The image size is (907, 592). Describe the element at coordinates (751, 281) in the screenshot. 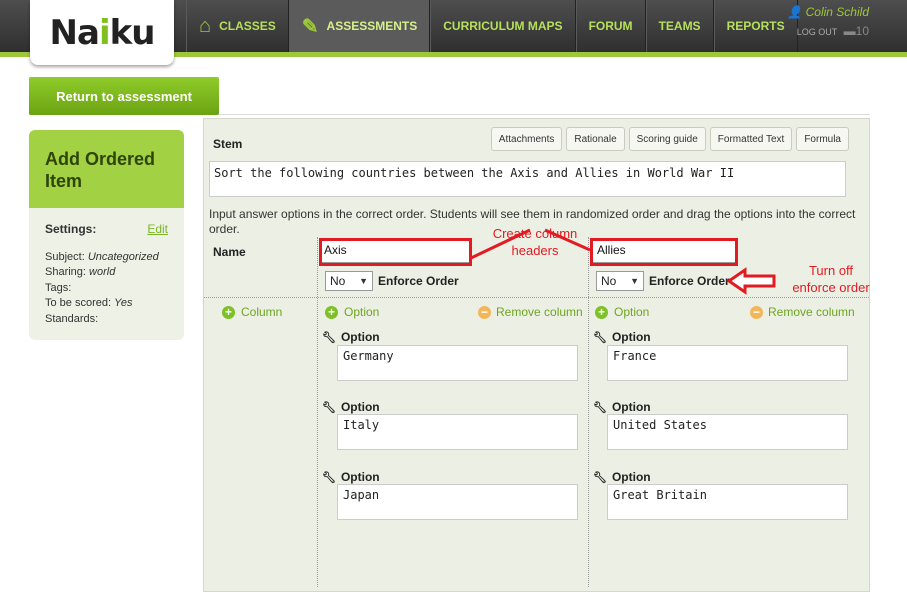

I see `left-arrow-icon` at that location.